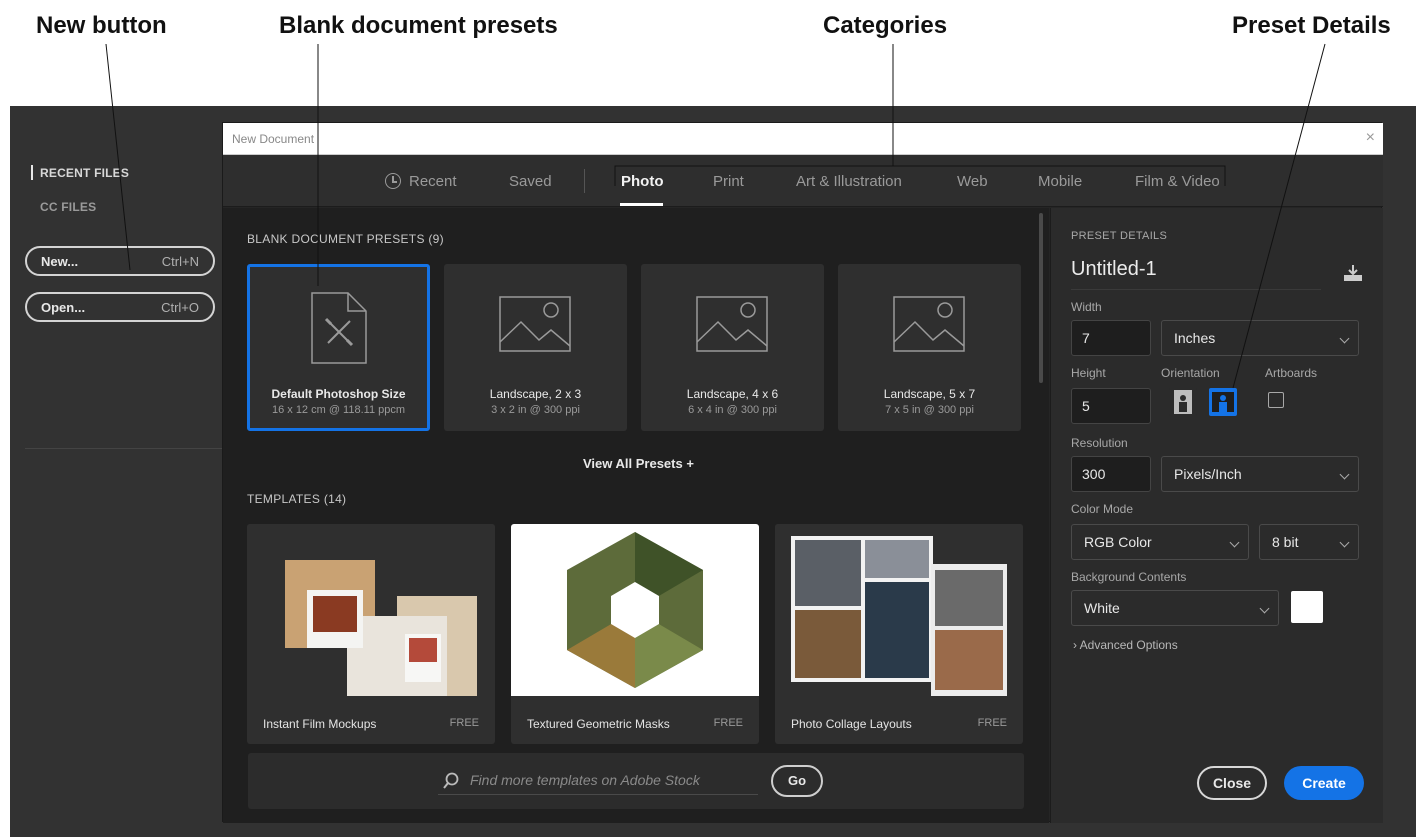 The image size is (1416, 837). Describe the element at coordinates (123, 448) in the screenshot. I see `panel-divider` at that location.